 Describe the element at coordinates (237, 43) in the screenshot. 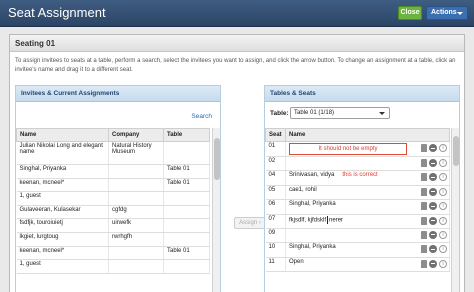

I see `section-header: Seating 01` at that location.